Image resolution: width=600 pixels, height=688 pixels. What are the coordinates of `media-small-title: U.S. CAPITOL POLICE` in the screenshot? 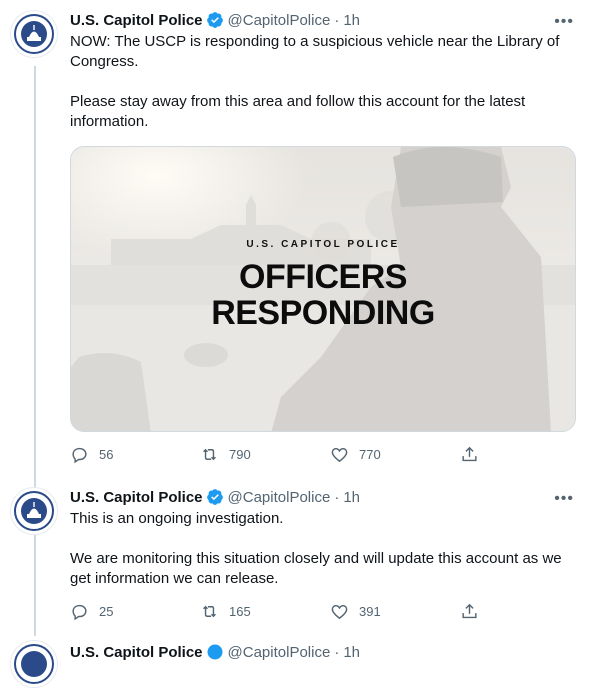 It's located at (323, 244).